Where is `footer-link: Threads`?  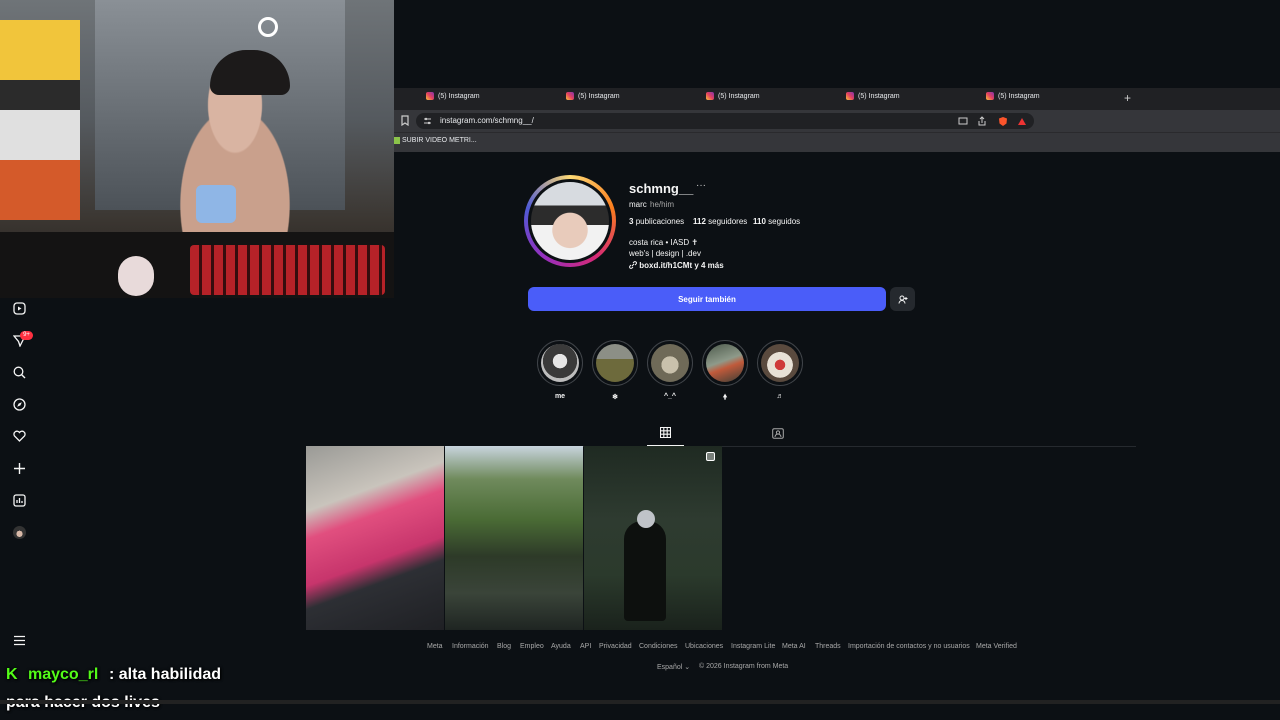
footer-link: Threads is located at coordinates (828, 646).